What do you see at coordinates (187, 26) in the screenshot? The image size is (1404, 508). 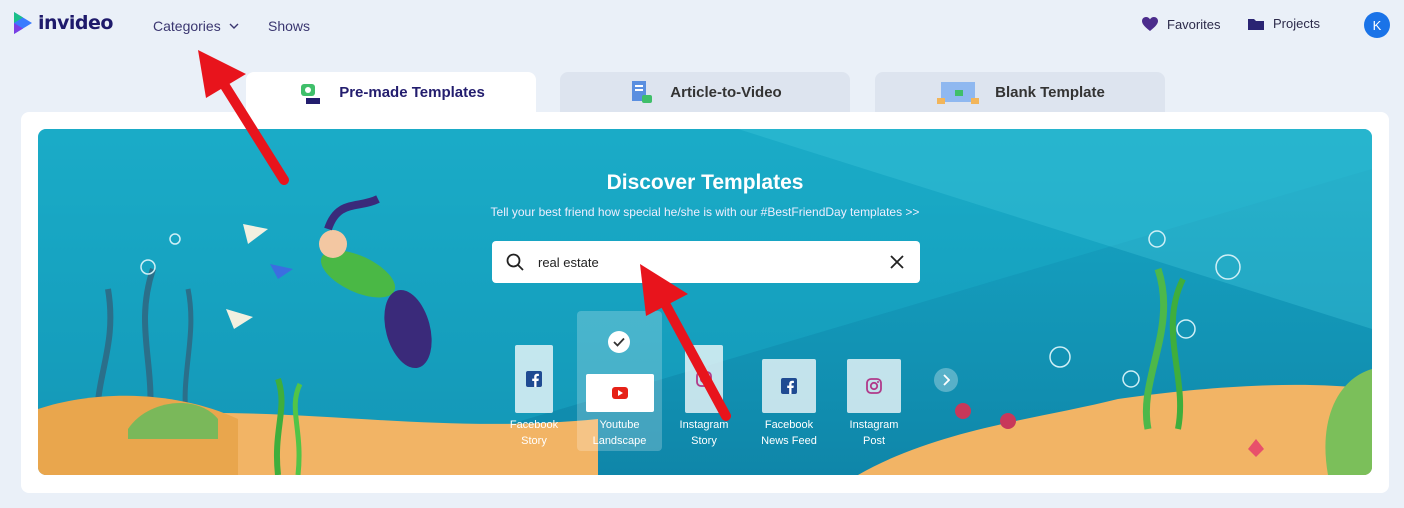 I see `categories-label: Categories` at bounding box center [187, 26].